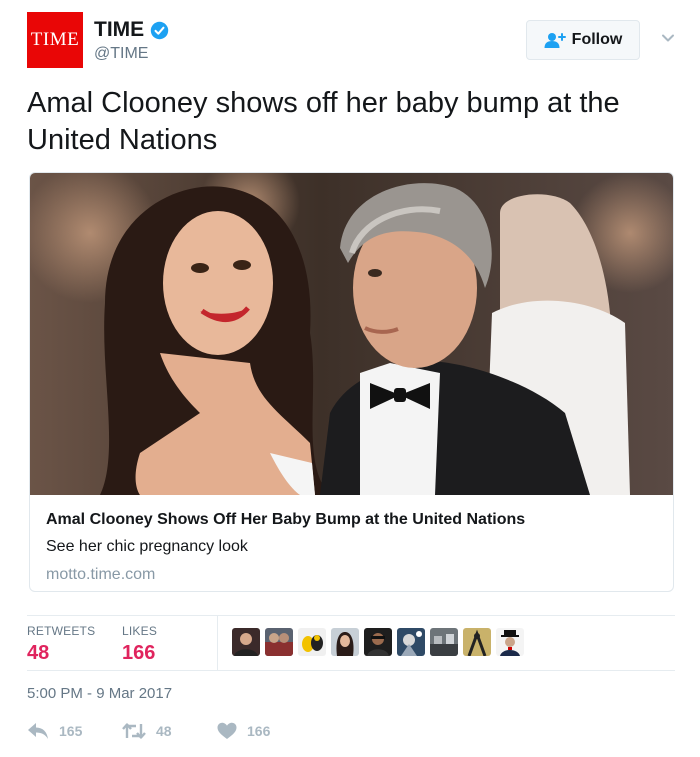  Describe the element at coordinates (159, 30) in the screenshot. I see `verified-badge-icon` at that location.